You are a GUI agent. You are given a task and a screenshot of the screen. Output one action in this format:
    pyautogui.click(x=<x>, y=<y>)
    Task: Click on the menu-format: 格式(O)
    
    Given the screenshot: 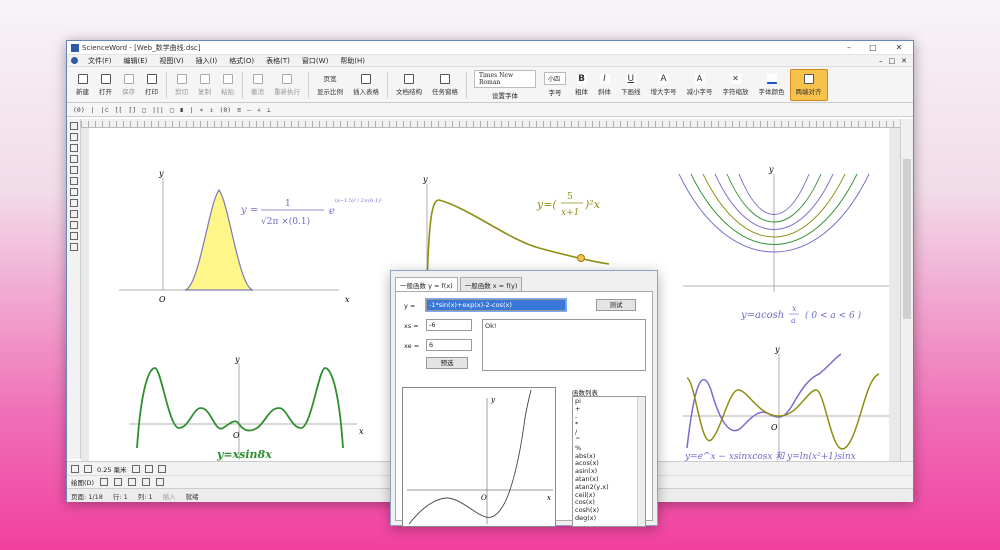 What is the action you would take?
    pyautogui.click(x=241, y=61)
    